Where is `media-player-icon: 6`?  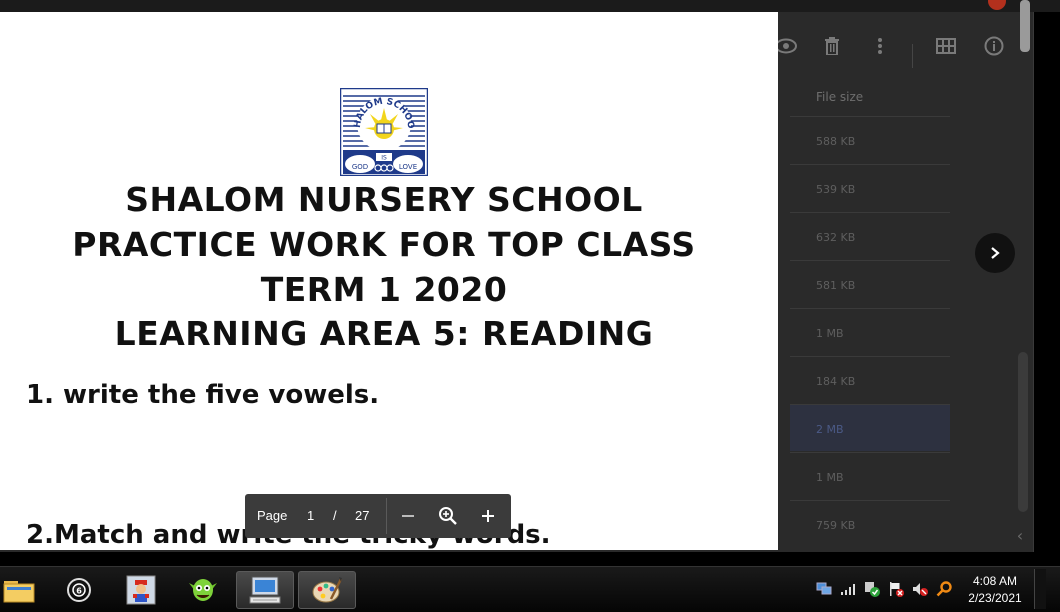 media-player-icon: 6 is located at coordinates (79, 590).